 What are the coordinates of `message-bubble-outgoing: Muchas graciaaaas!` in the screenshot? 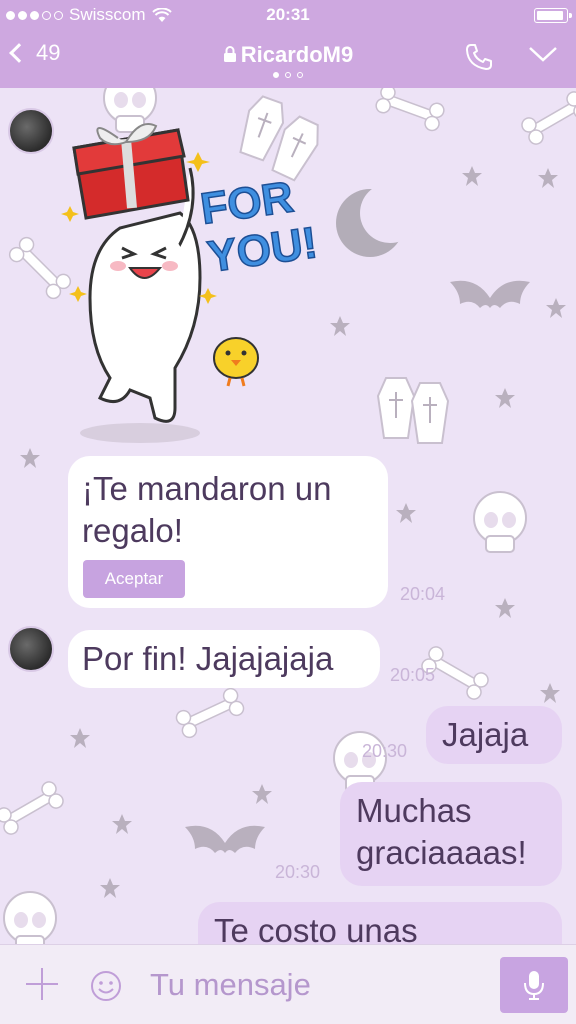 It's located at (451, 834).